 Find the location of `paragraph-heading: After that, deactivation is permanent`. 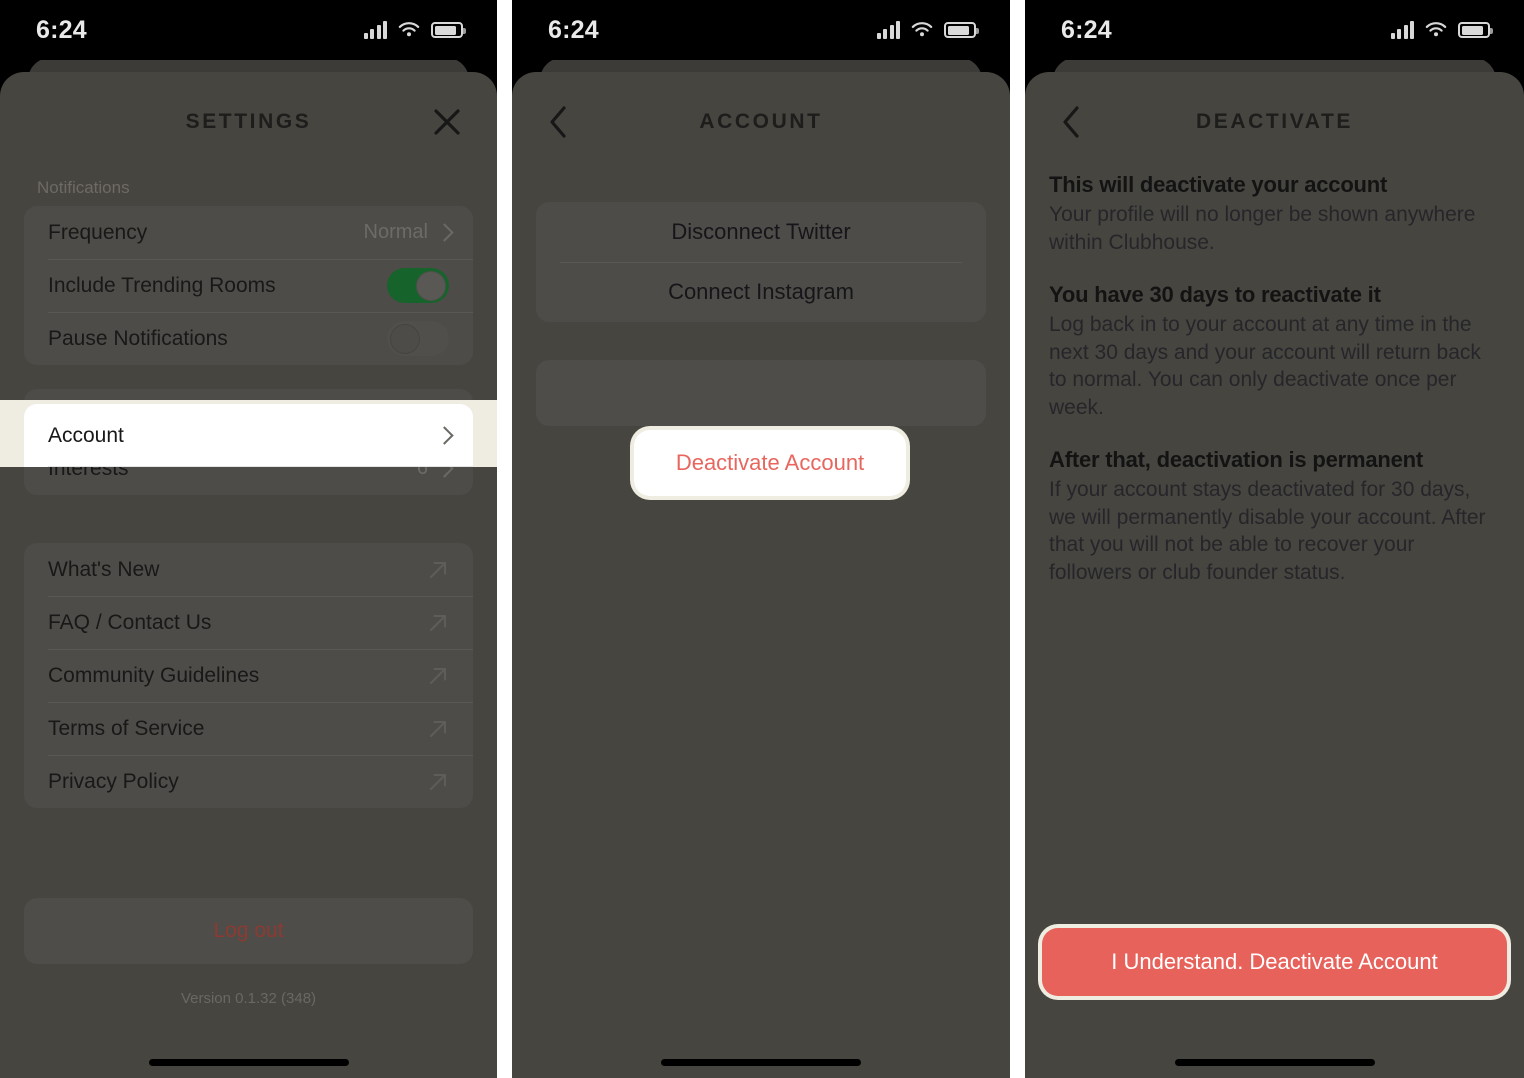

paragraph-heading: After that, deactivation is permanent is located at coordinates (1236, 459).